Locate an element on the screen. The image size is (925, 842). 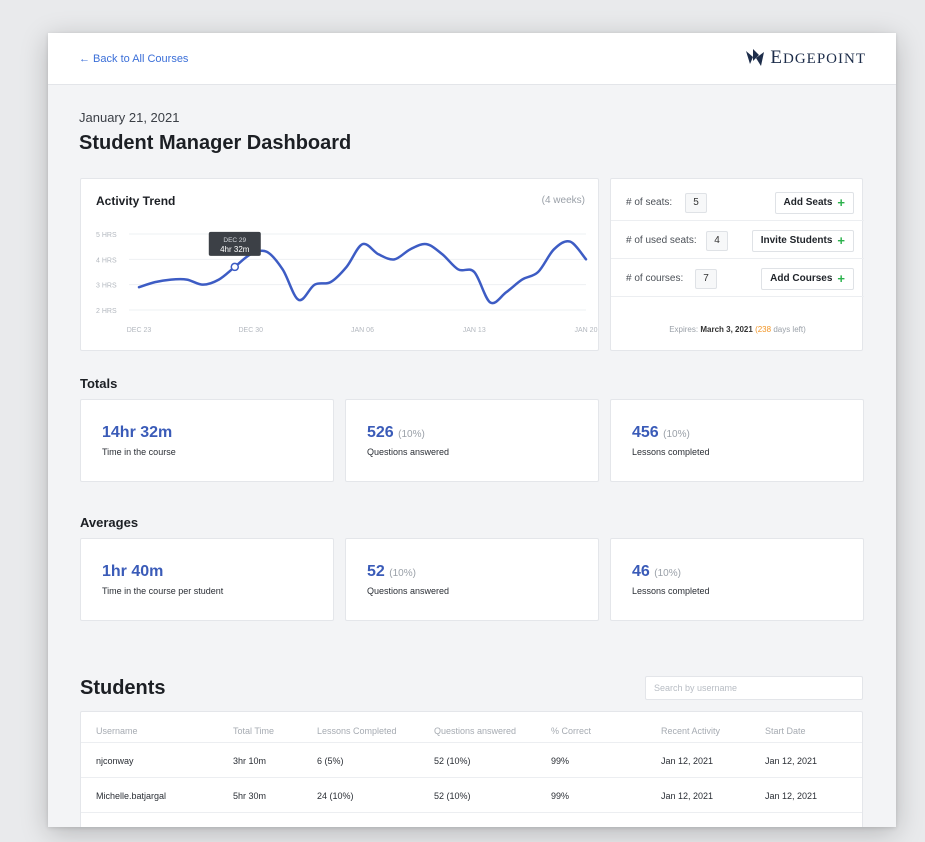
y-tick-label: 3 HRS is located at coordinates (106, 286).